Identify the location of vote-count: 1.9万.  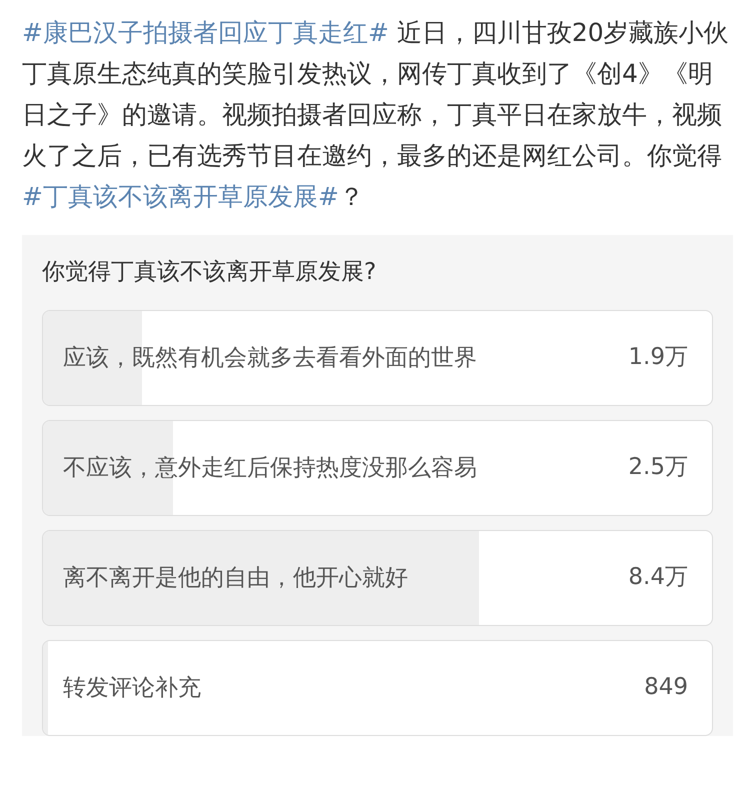
(658, 357).